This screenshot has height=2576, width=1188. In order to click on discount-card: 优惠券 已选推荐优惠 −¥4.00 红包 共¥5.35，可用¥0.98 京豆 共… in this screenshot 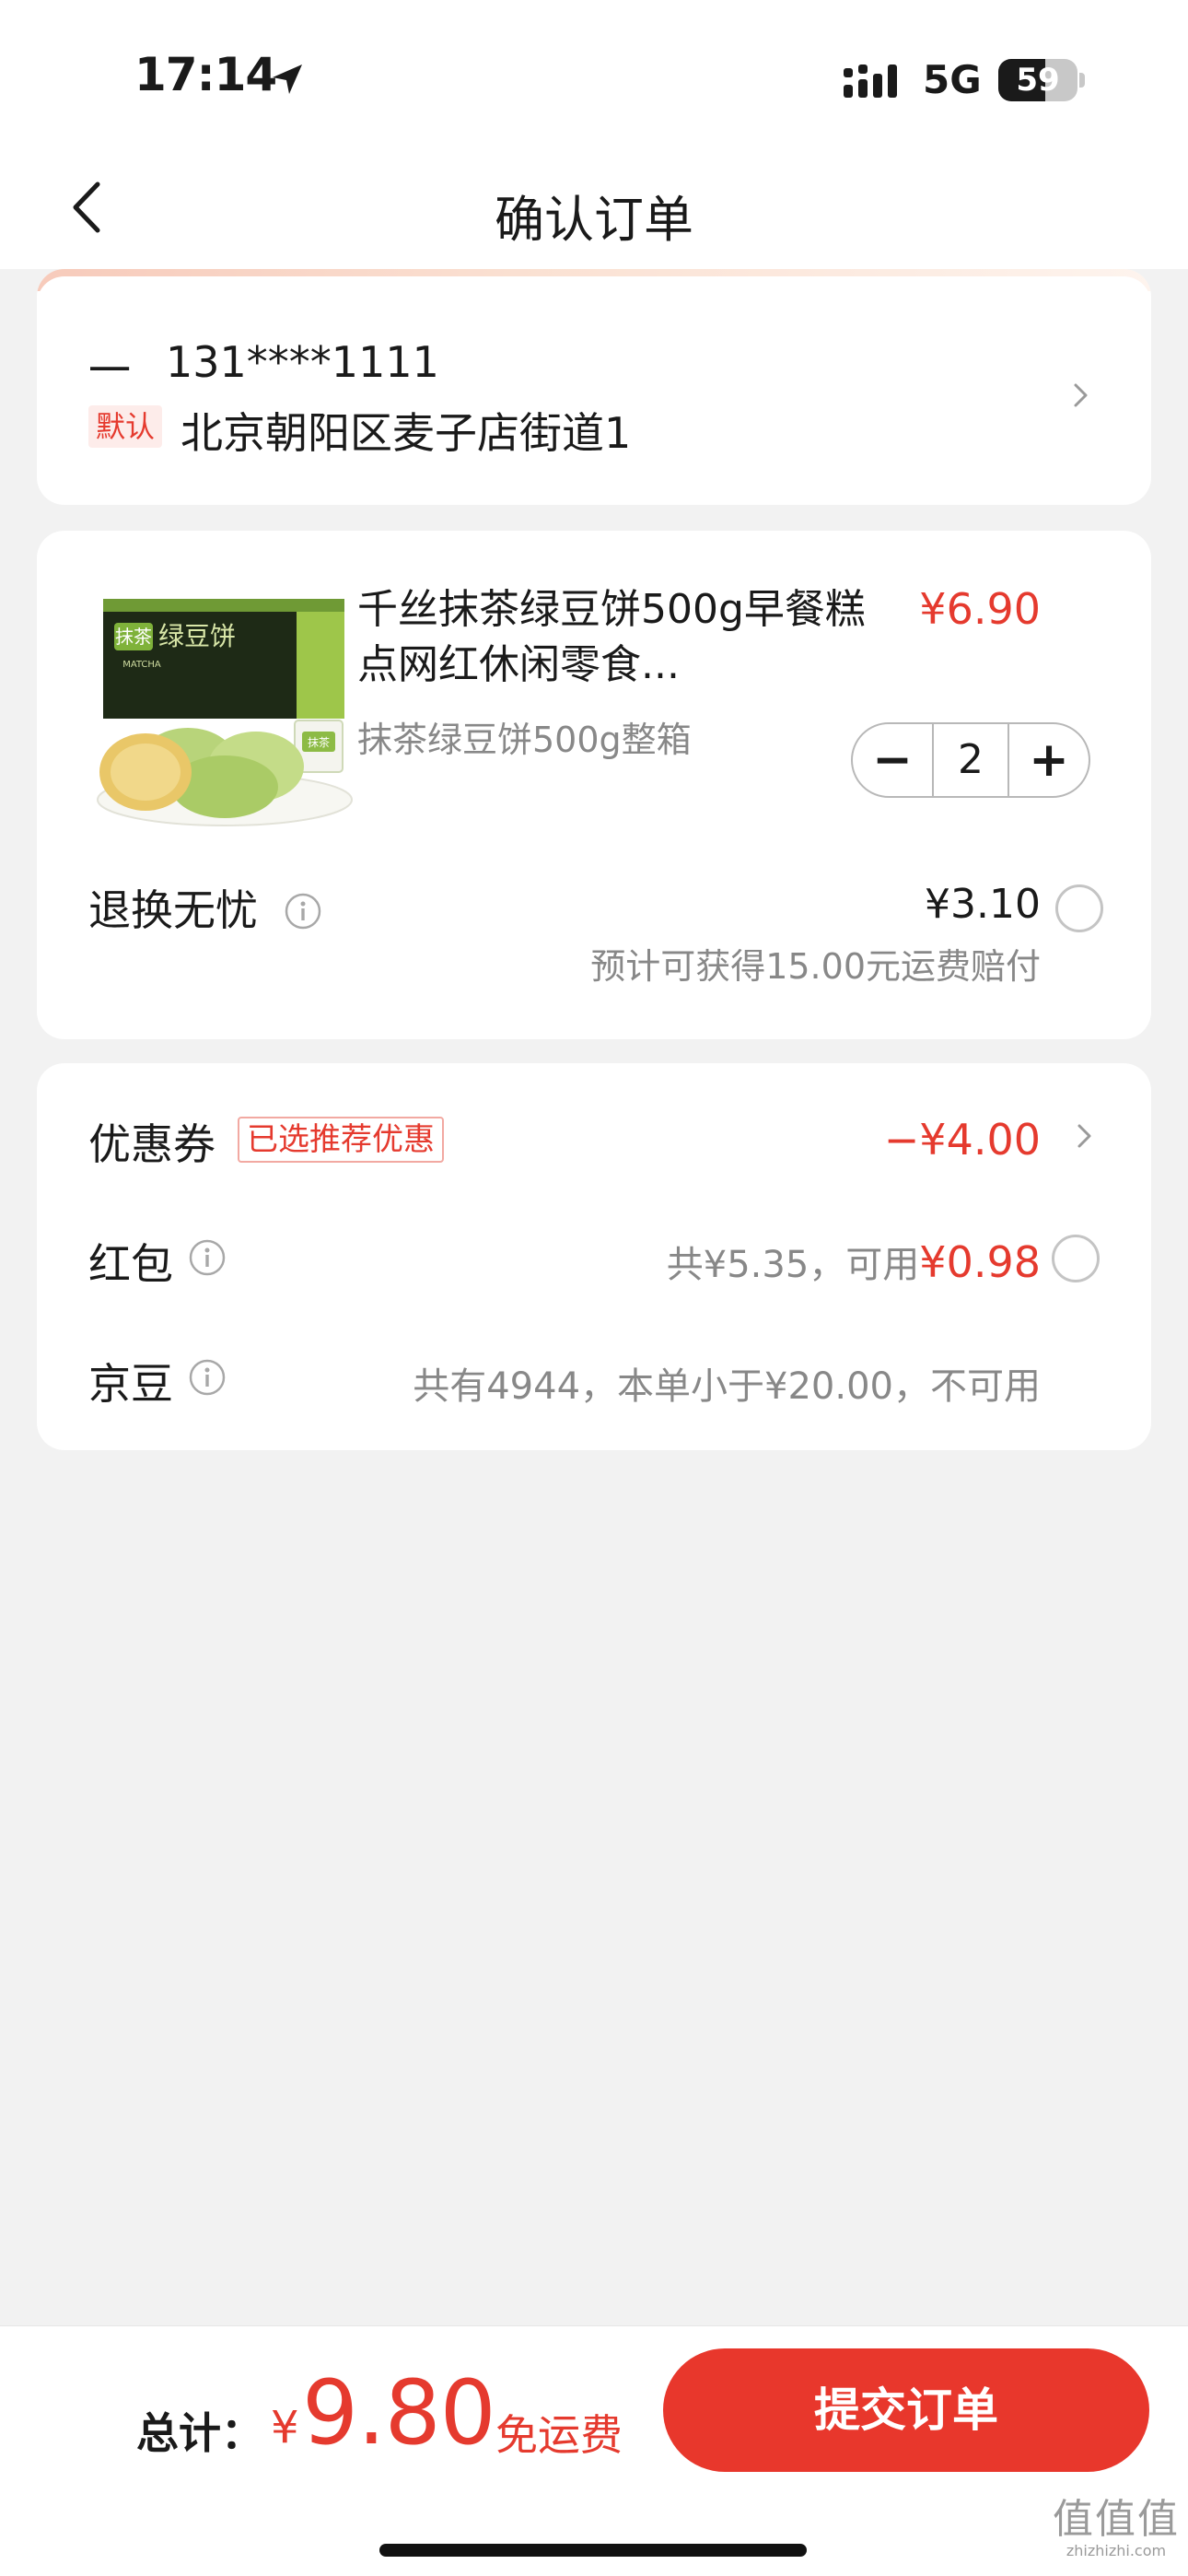, I will do `click(594, 1256)`.